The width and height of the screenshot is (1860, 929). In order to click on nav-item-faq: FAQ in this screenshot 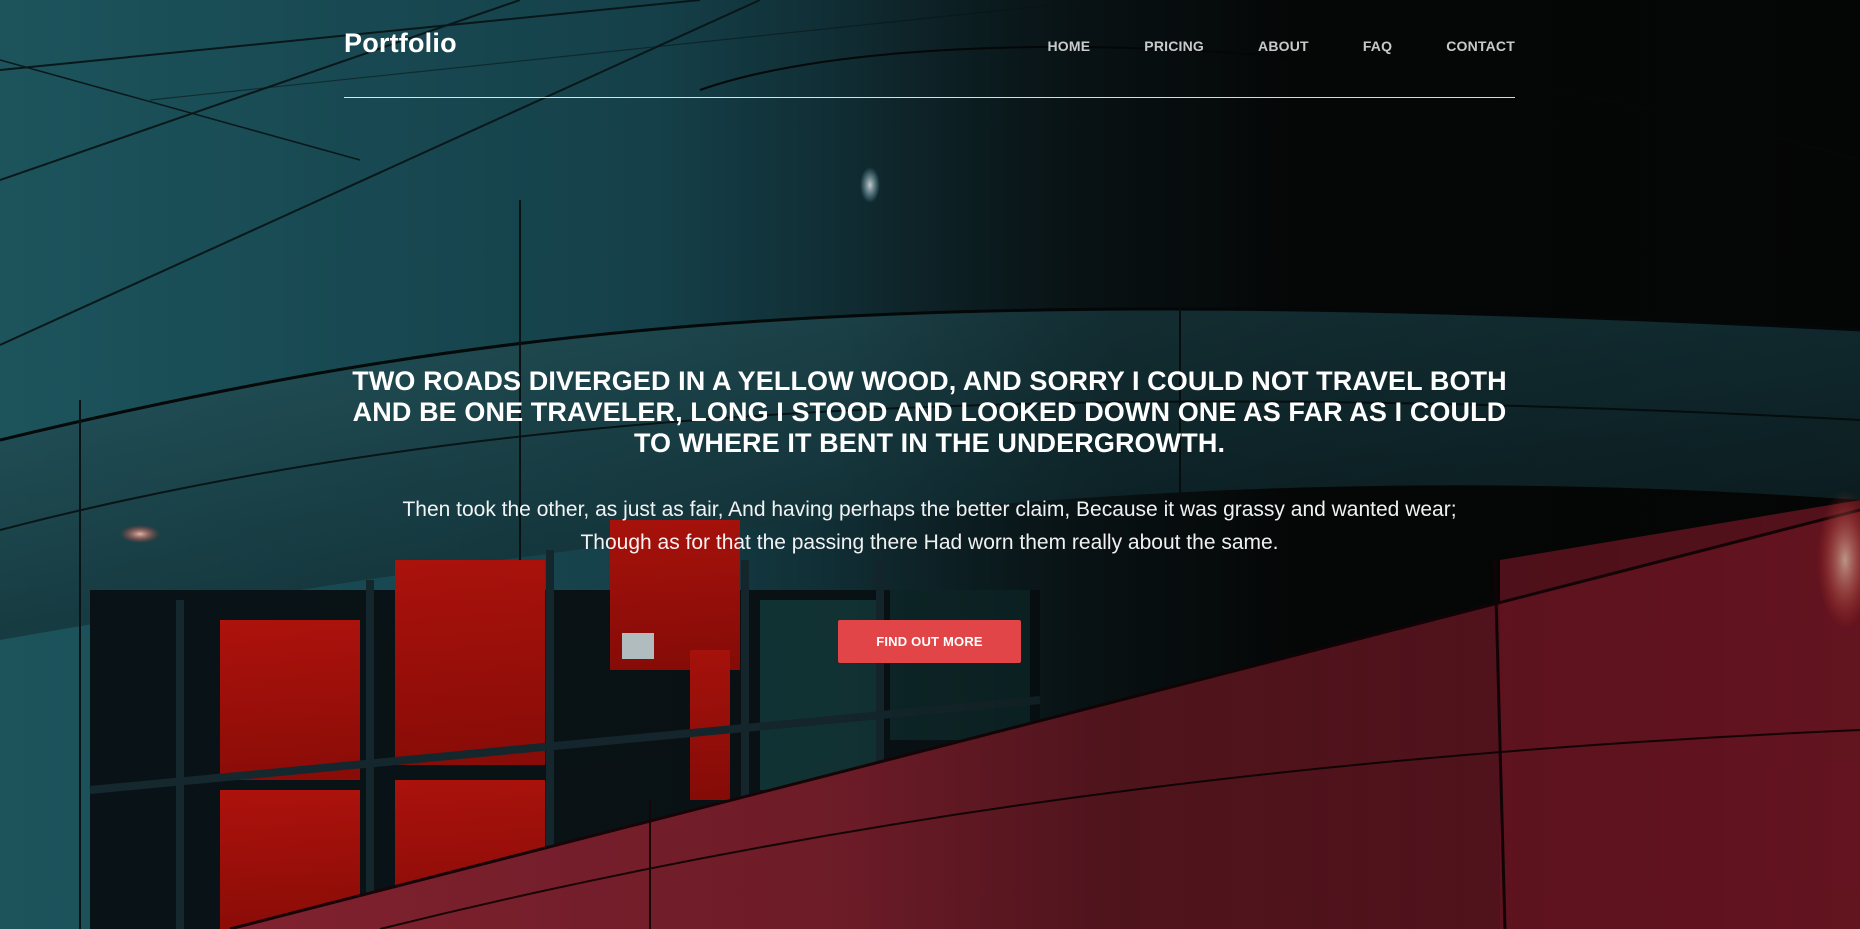, I will do `click(1377, 47)`.